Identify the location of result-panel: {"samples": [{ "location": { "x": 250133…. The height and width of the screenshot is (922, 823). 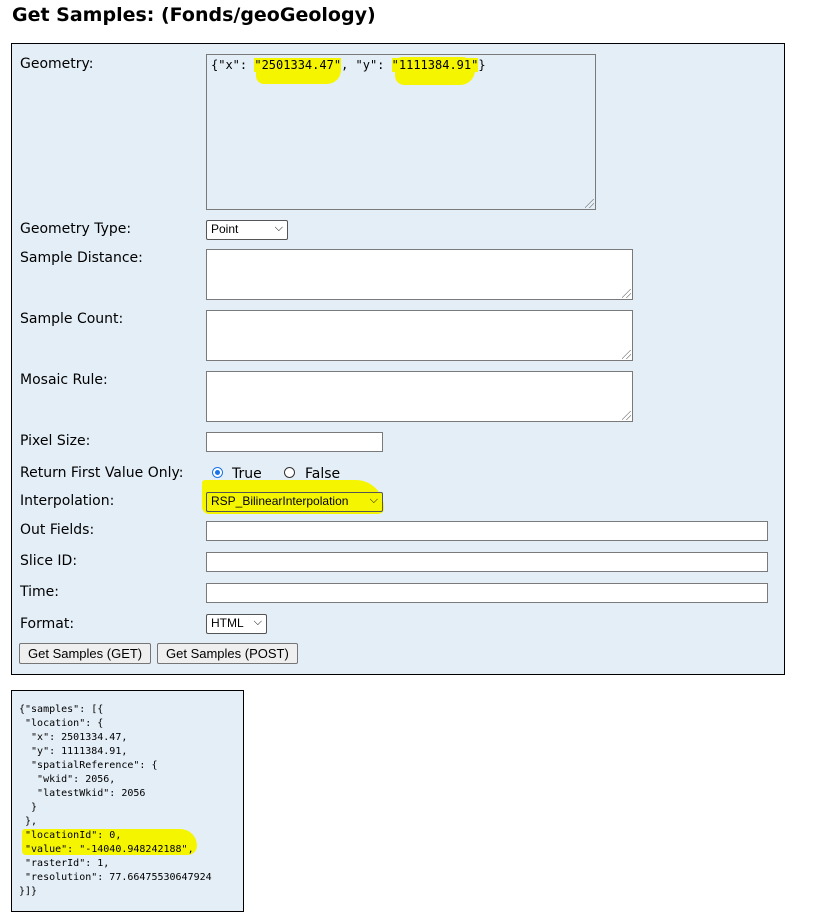
(127, 801).